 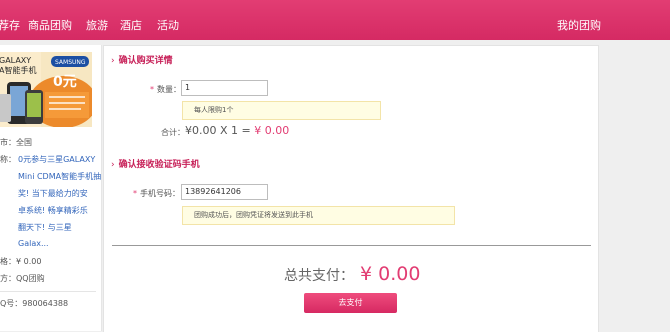 I want to click on zero-yuan-text: 0元, so click(x=65, y=82).